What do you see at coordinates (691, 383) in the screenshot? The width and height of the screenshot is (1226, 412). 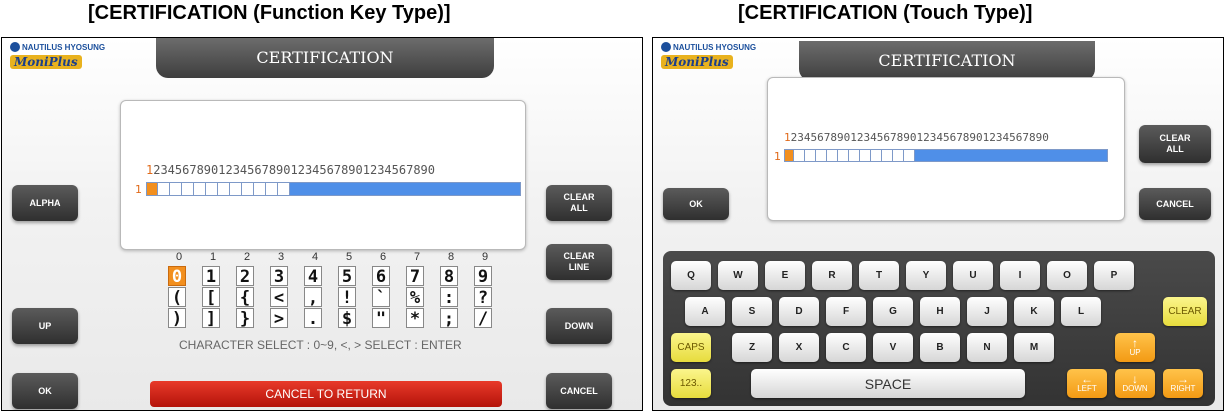 I see `numeric-key: 123..` at bounding box center [691, 383].